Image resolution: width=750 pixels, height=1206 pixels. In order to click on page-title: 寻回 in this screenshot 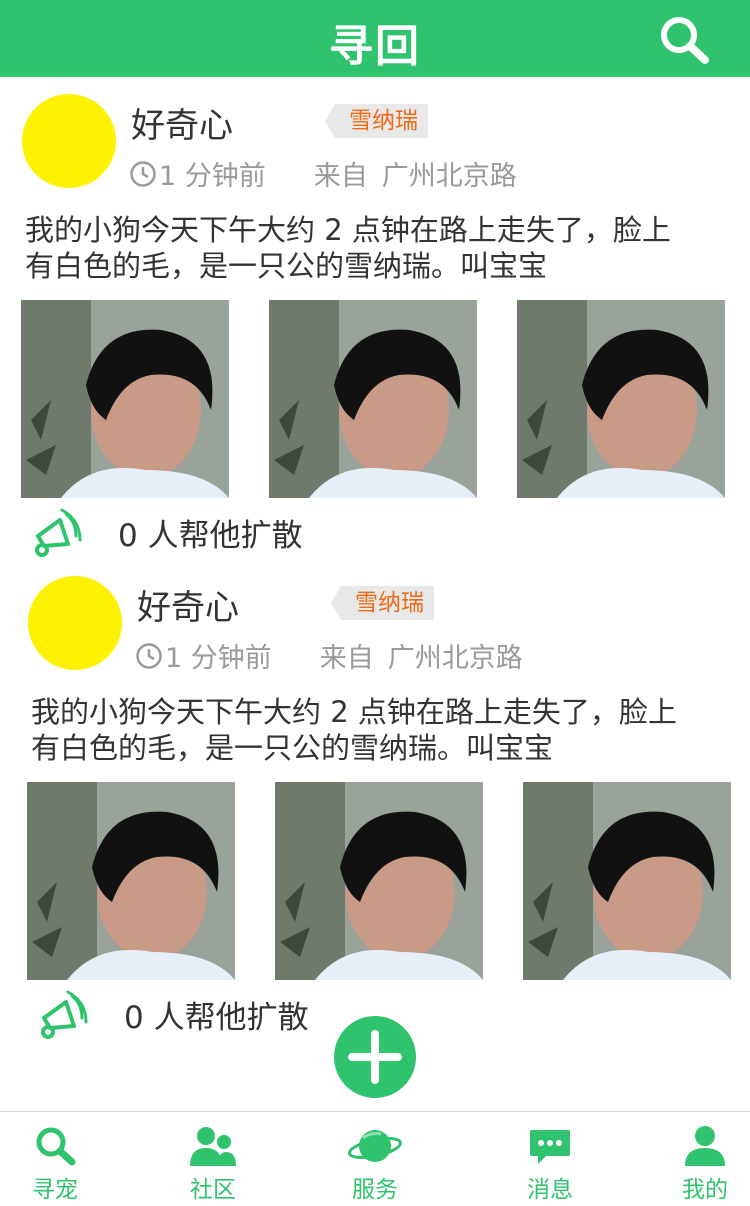, I will do `click(375, 46)`.